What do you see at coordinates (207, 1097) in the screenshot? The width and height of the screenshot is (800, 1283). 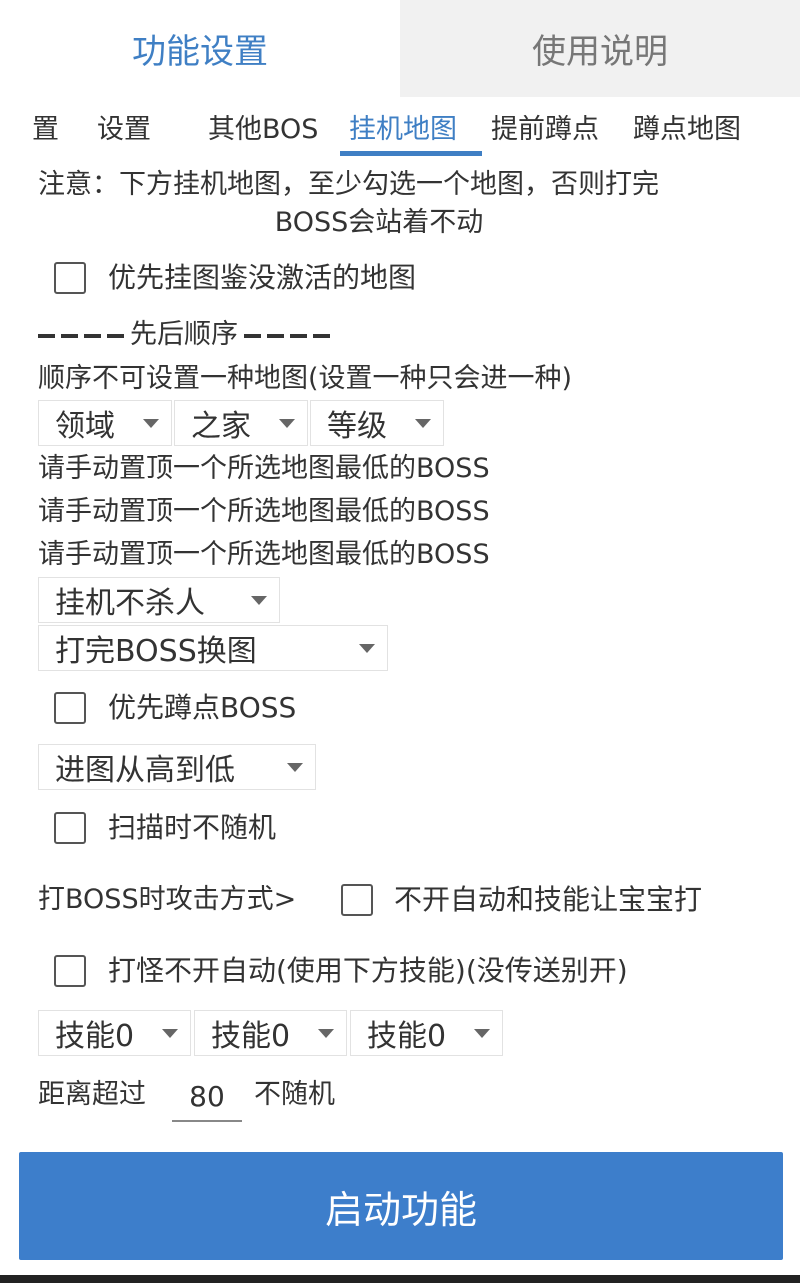 I see `distance-input` at bounding box center [207, 1097].